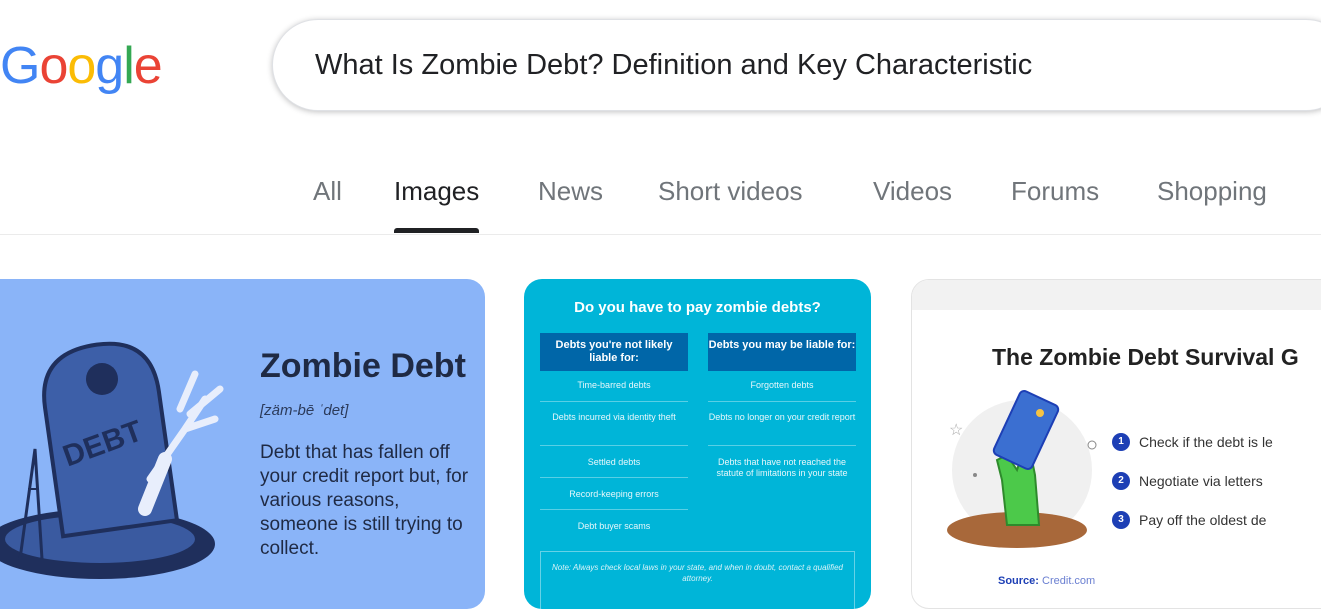  What do you see at coordinates (614, 526) in the screenshot?
I see `list-item: Debt buyer scams` at bounding box center [614, 526].